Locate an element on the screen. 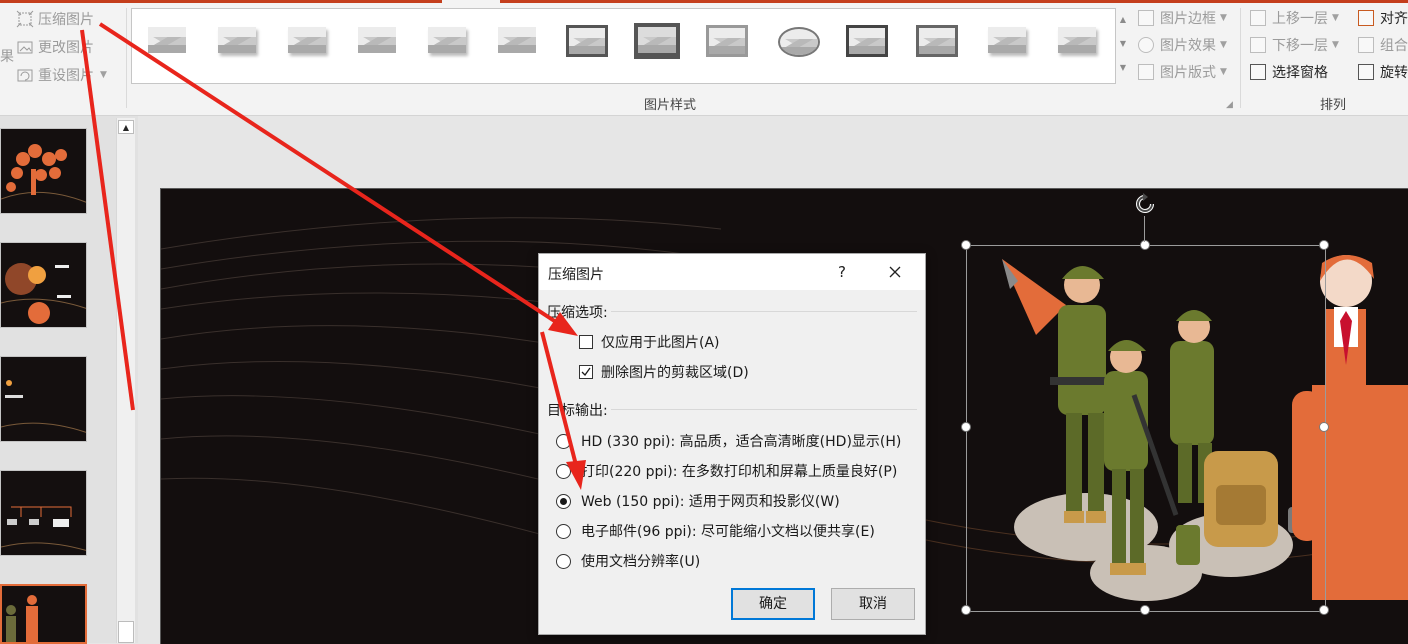 The width and height of the screenshot is (1408, 644). cancel-button: 取消 is located at coordinates (873, 604).